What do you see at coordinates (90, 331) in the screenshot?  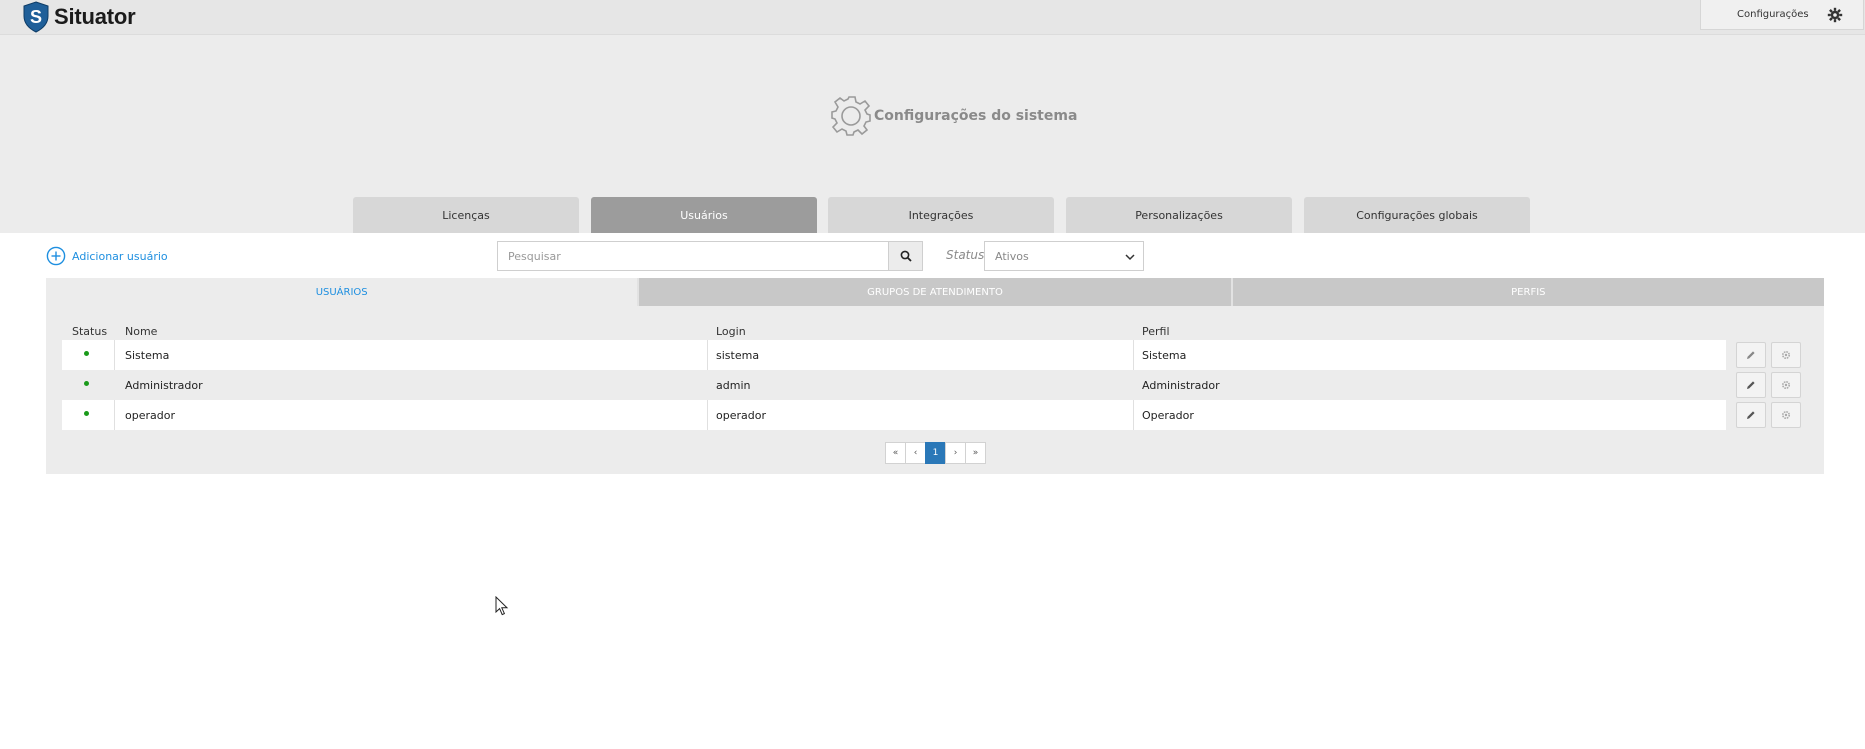 I see `header-status: Status` at bounding box center [90, 331].